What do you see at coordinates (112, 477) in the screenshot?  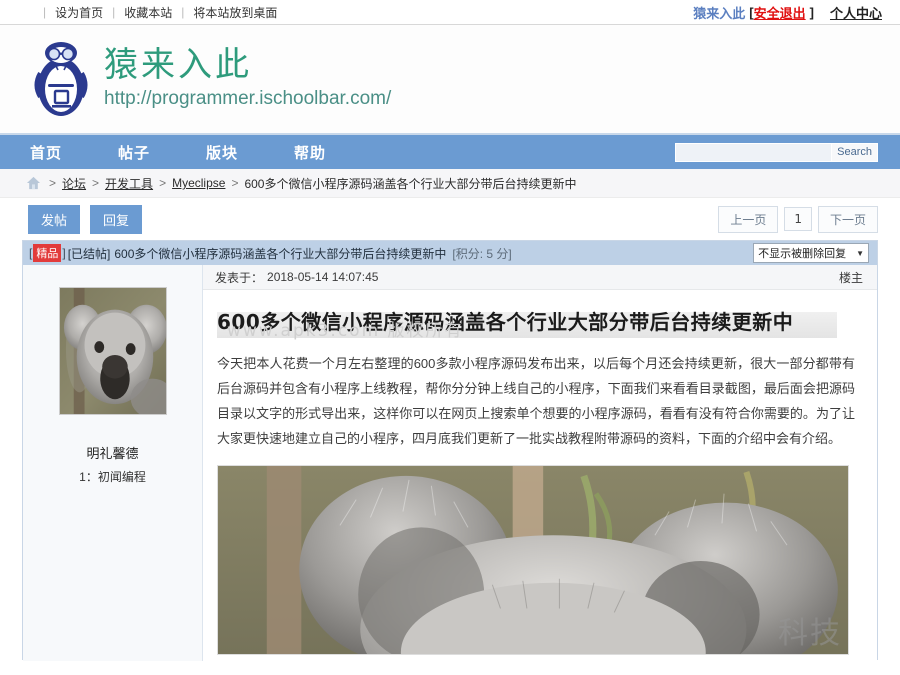 I see `poster-rank: 1：初闻编程` at bounding box center [112, 477].